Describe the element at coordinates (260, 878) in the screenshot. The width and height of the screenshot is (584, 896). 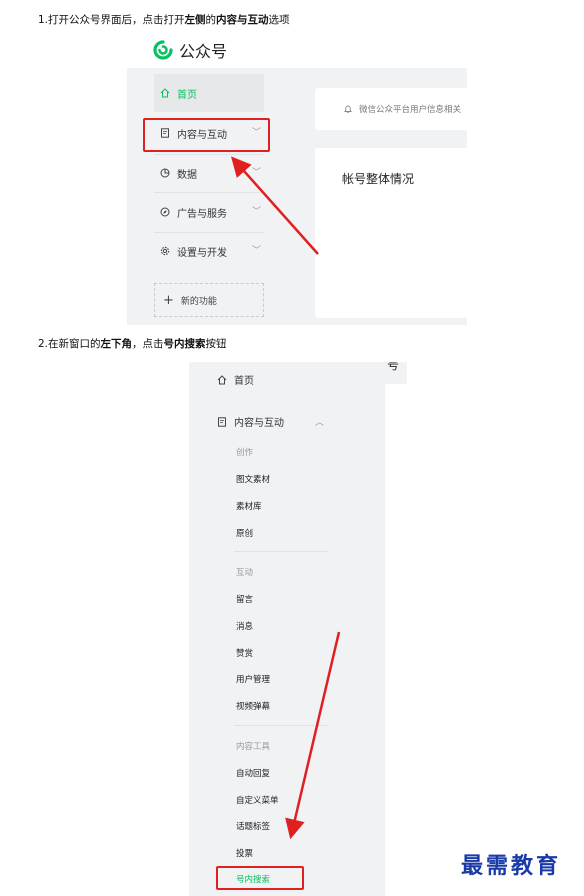
I see `highlight-box-in-account-search` at that location.